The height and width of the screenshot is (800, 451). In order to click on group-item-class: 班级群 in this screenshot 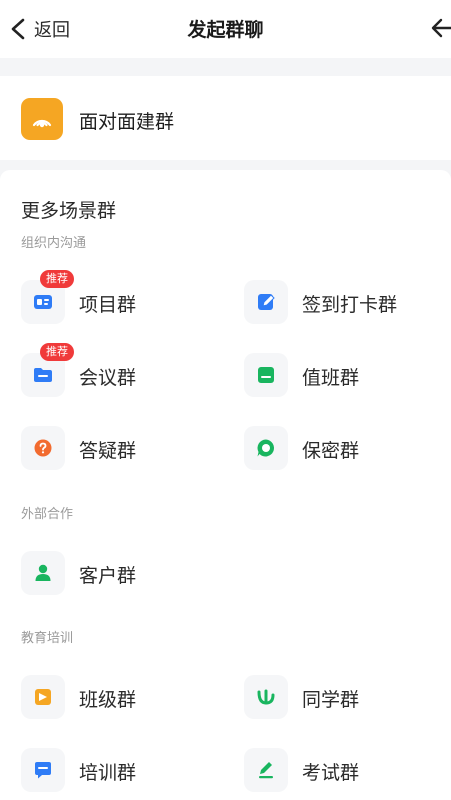, I will do `click(121, 697)`.